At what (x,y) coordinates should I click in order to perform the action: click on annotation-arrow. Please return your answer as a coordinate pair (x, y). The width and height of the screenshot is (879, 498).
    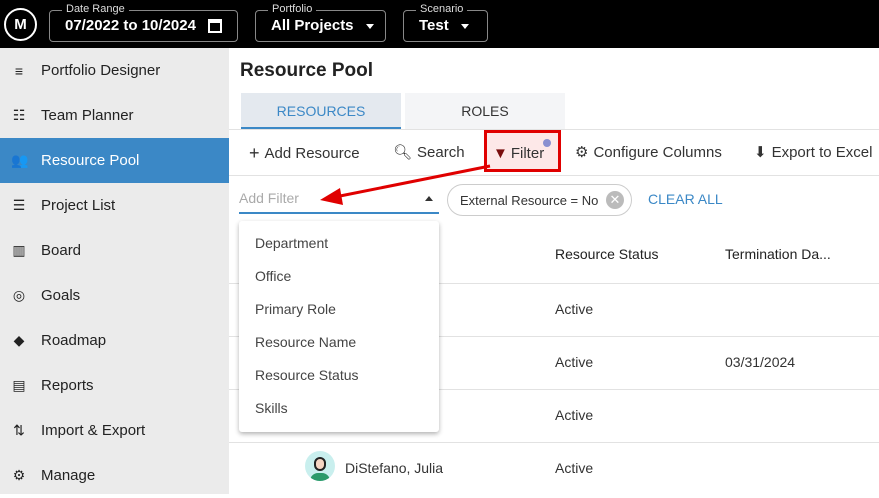
    Looking at the image, I should click on (405, 184).